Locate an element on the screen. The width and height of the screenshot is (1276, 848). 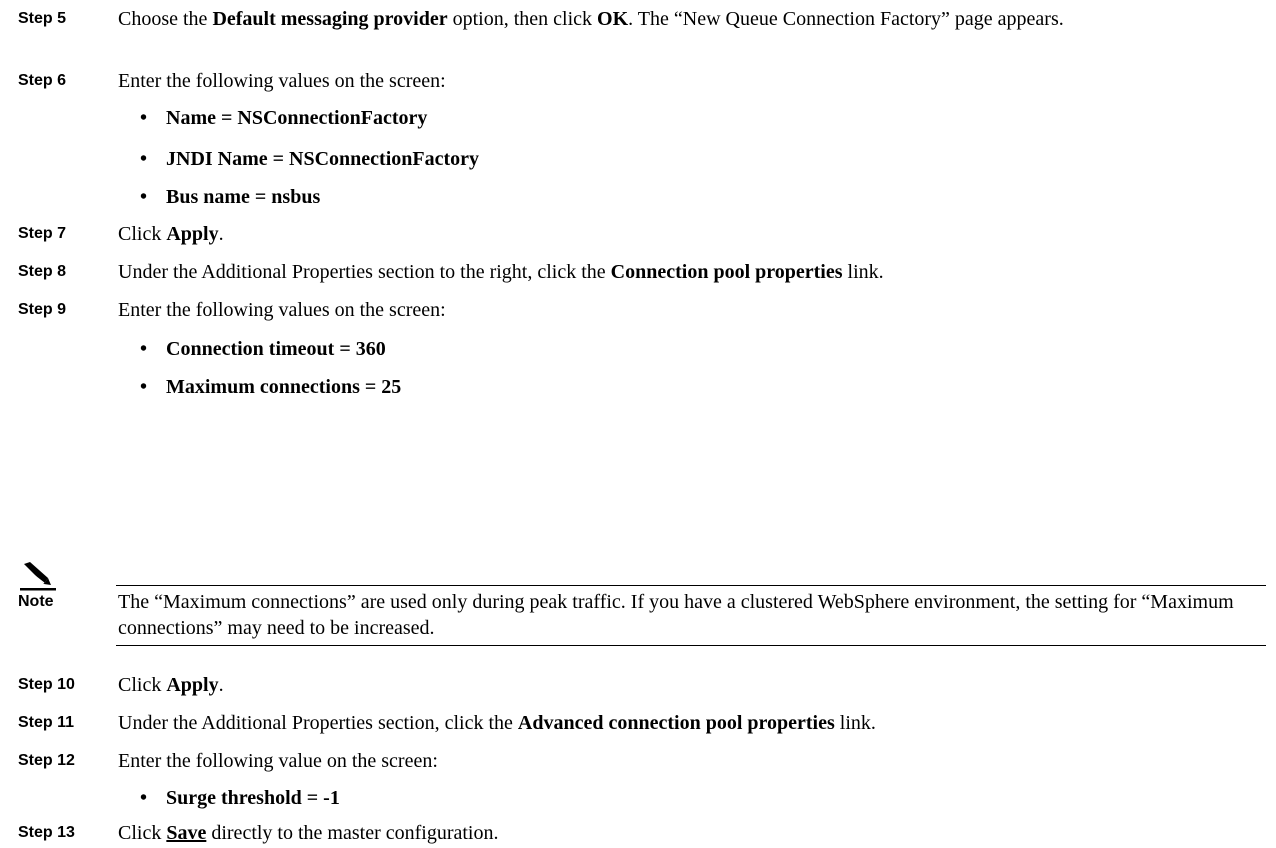
step-13-label: Step 13 is located at coordinates (46, 833).